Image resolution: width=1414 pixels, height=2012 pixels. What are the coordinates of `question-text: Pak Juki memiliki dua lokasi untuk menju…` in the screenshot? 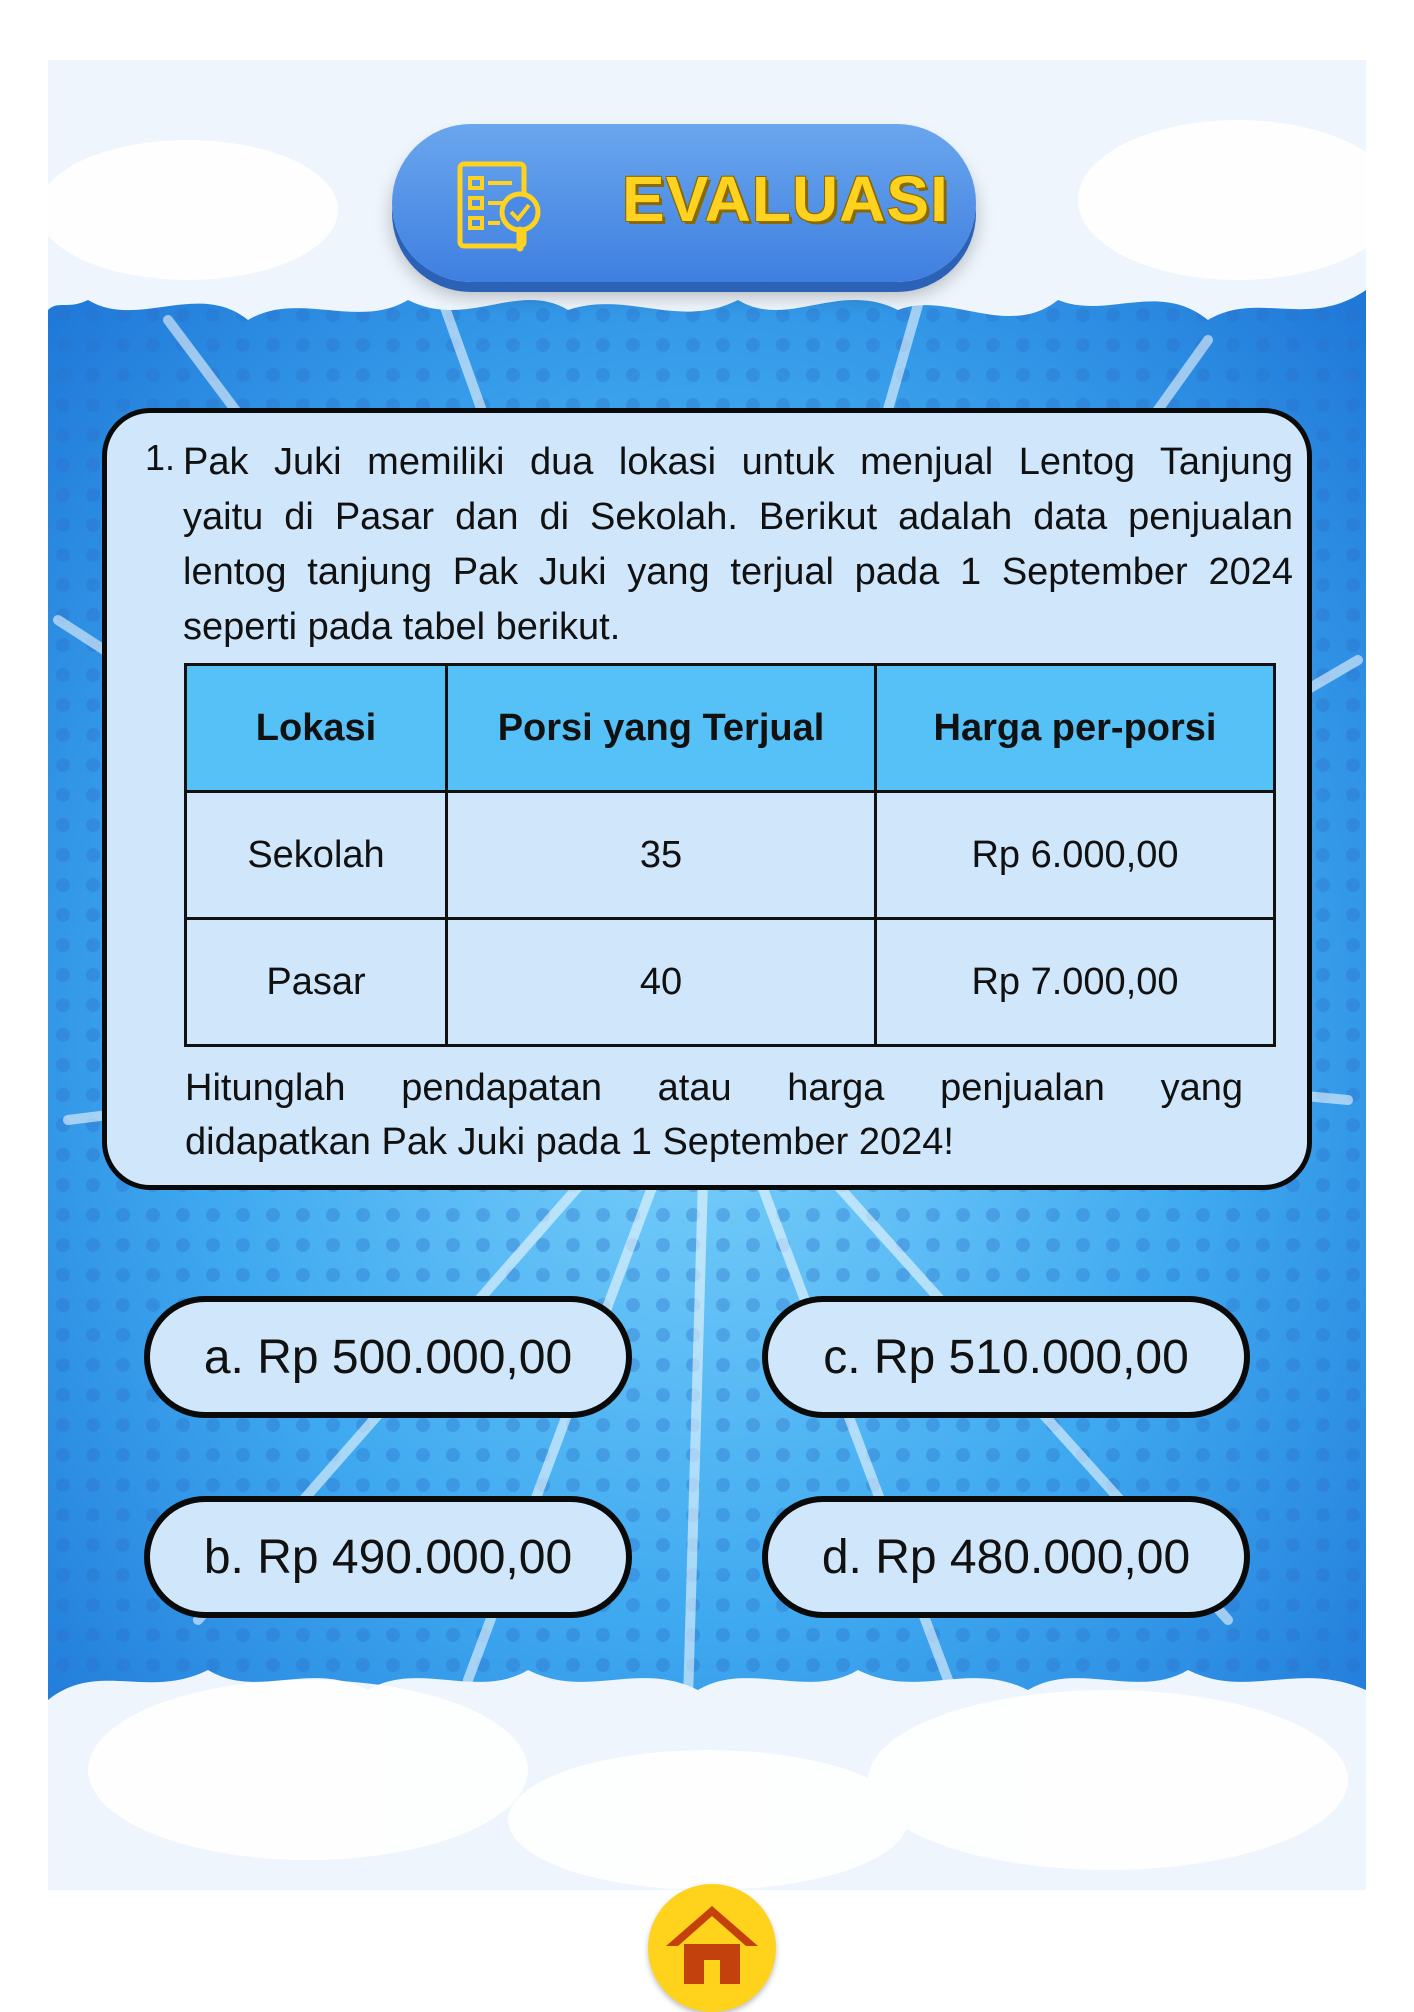 It's located at (738, 545).